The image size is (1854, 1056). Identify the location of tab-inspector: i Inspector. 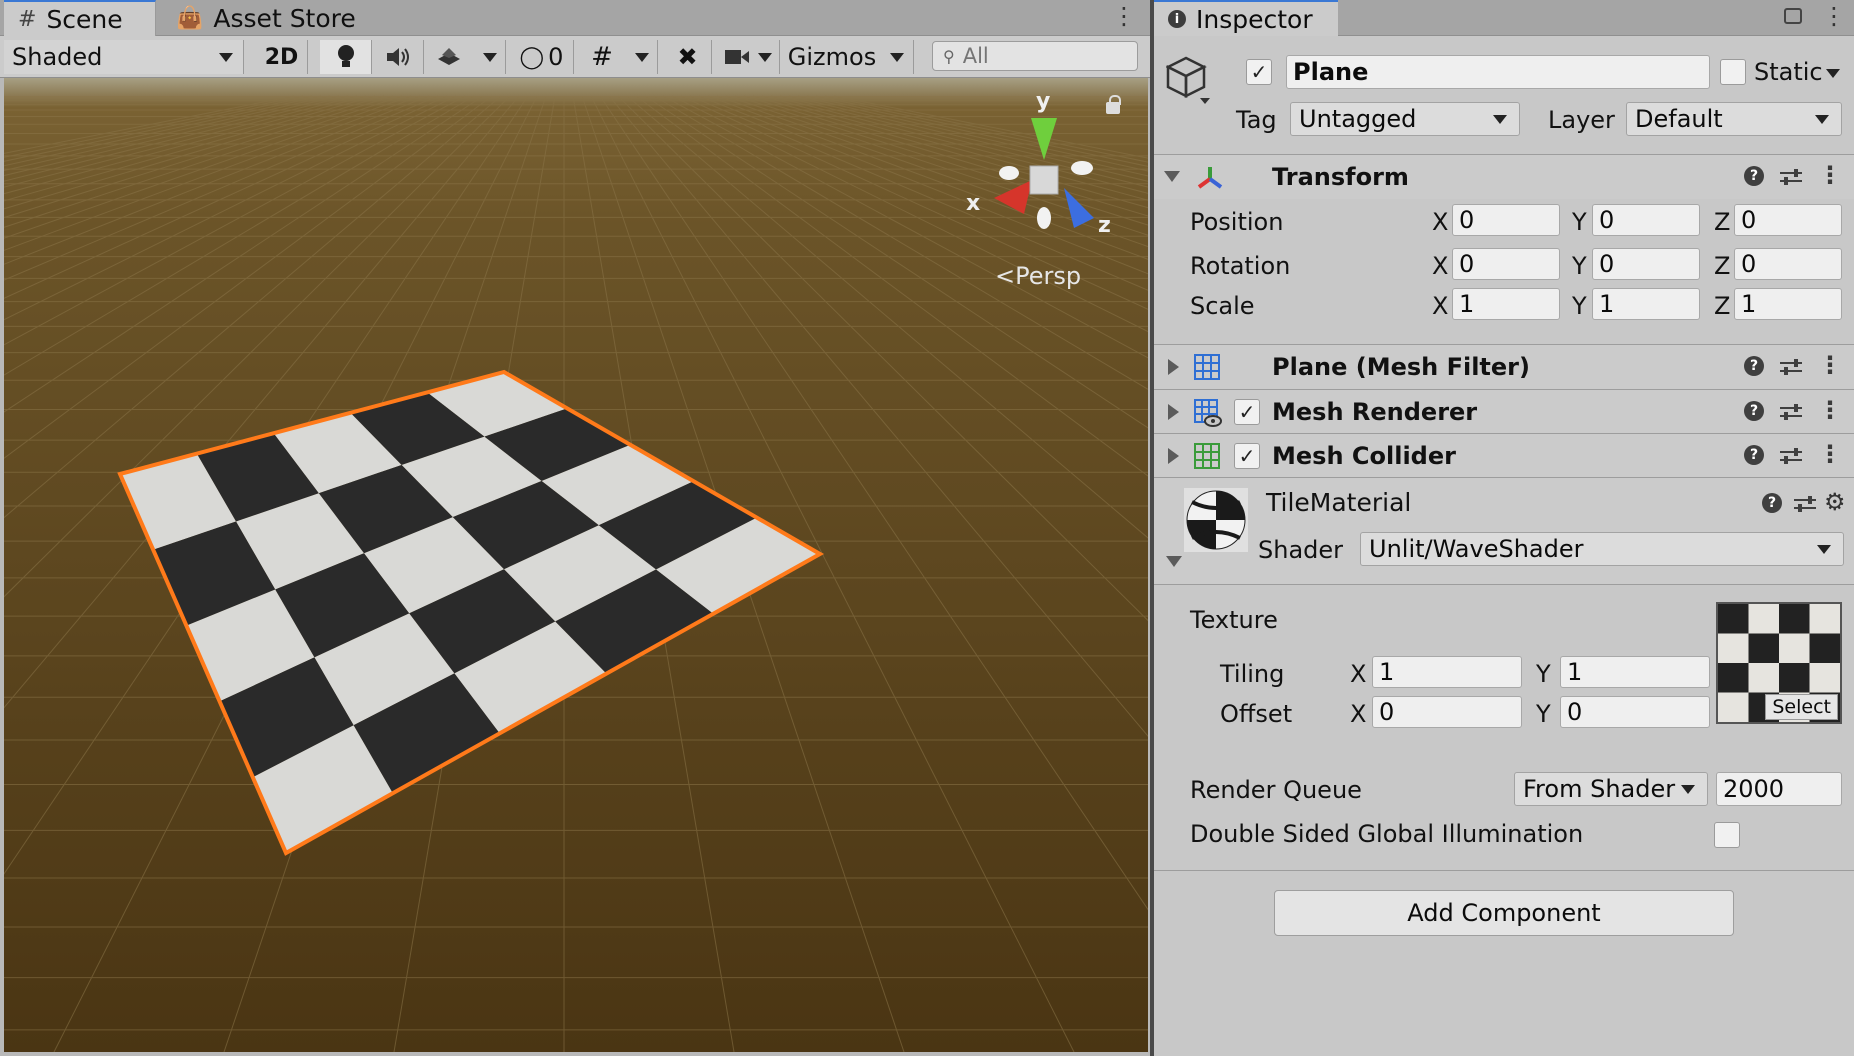
(1246, 18).